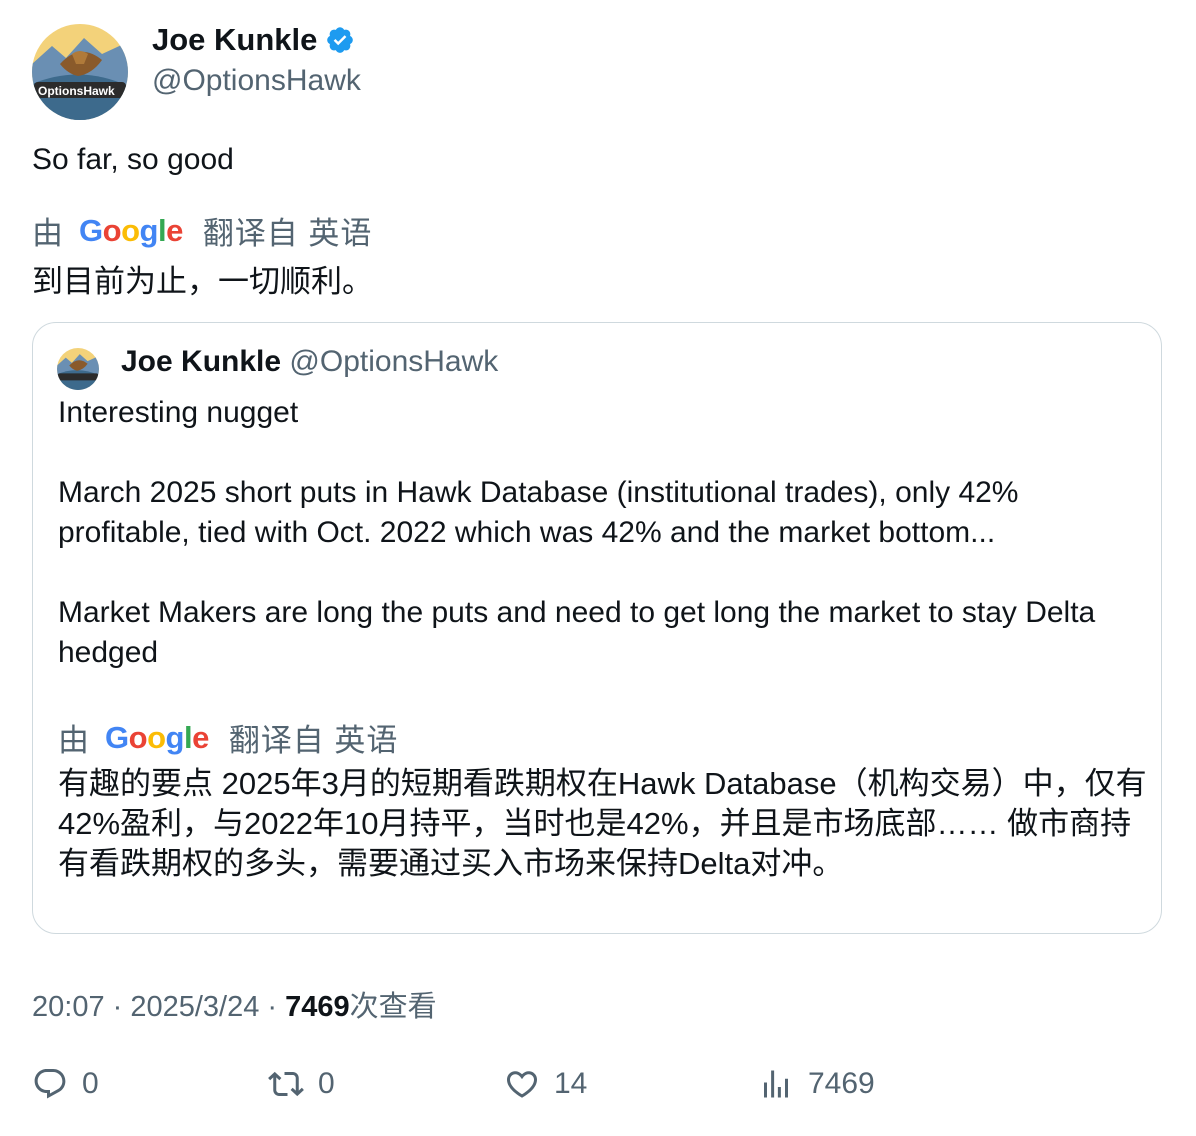 The height and width of the screenshot is (1136, 1196). I want to click on retweet-button: 0, so click(301, 1084).